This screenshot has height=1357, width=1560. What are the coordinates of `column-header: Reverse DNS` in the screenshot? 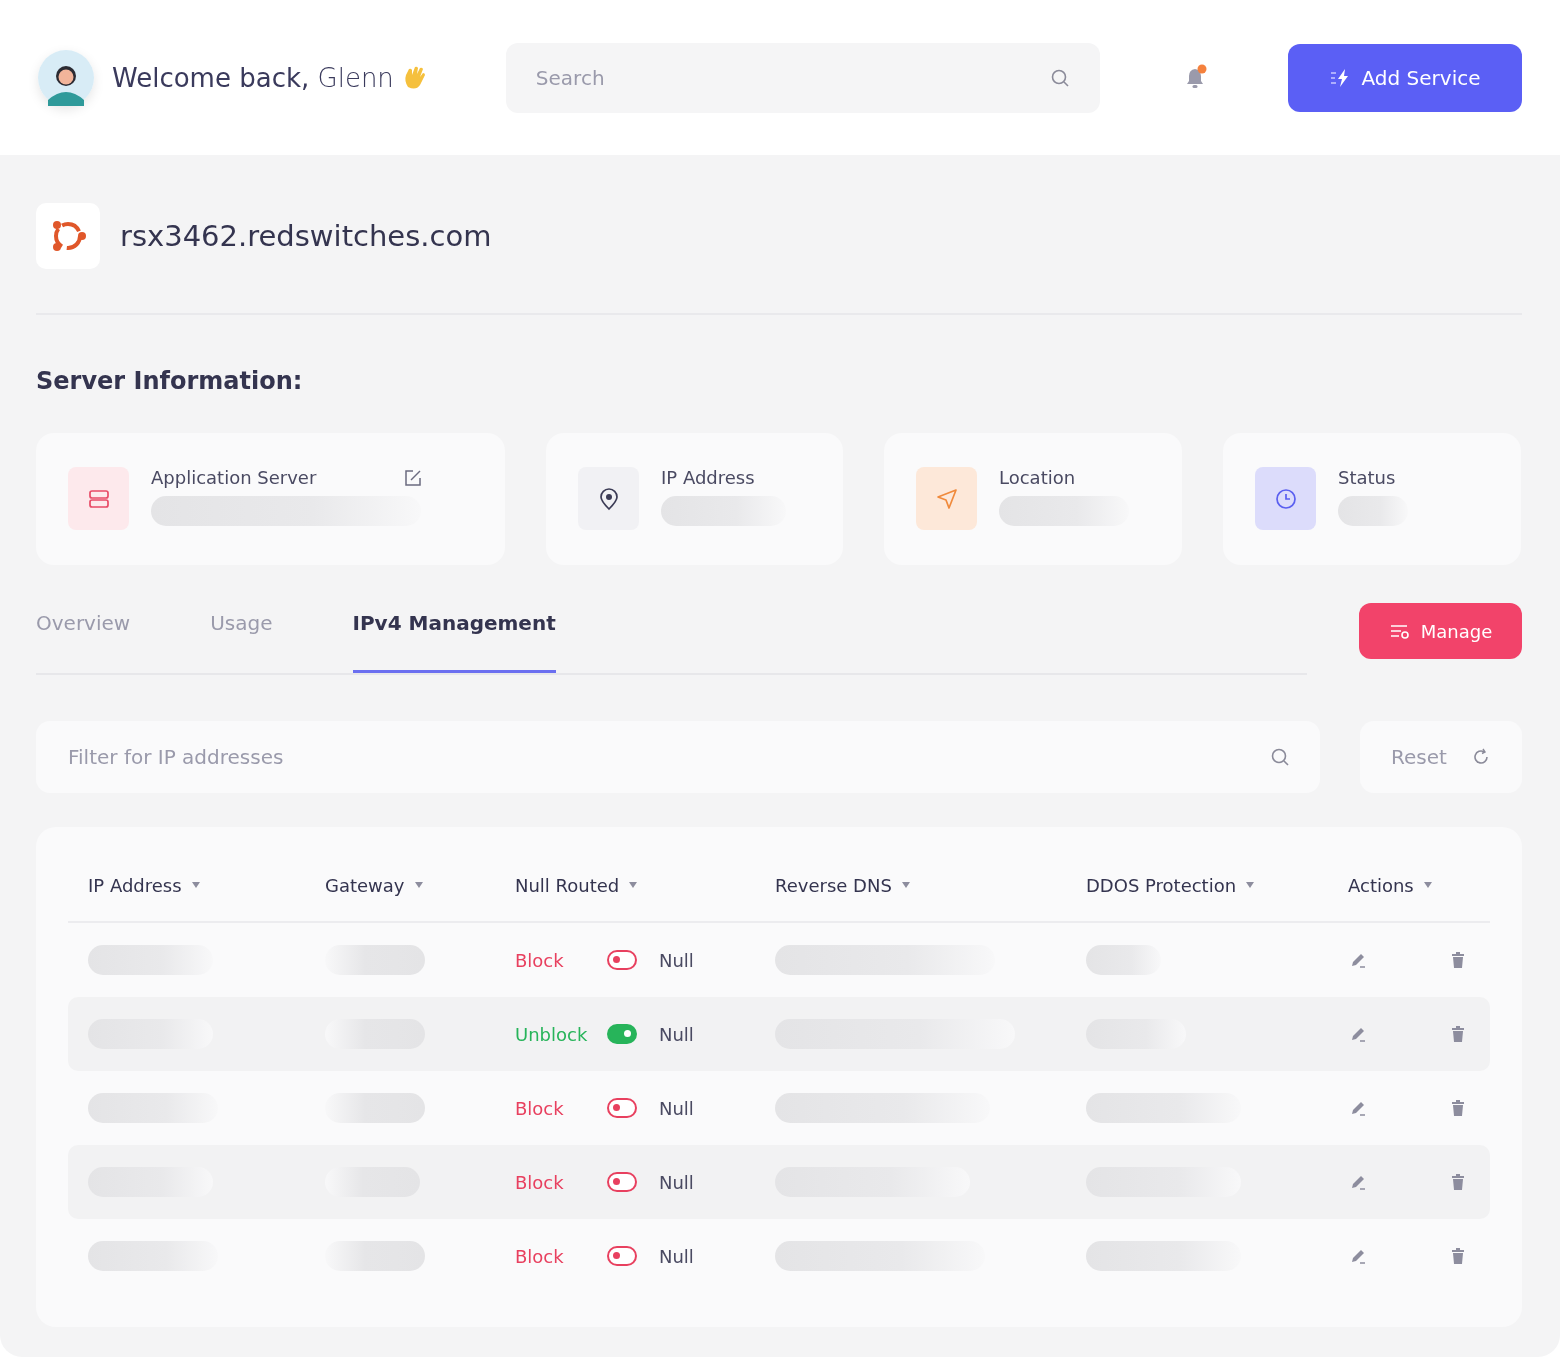 It's located at (842, 885).